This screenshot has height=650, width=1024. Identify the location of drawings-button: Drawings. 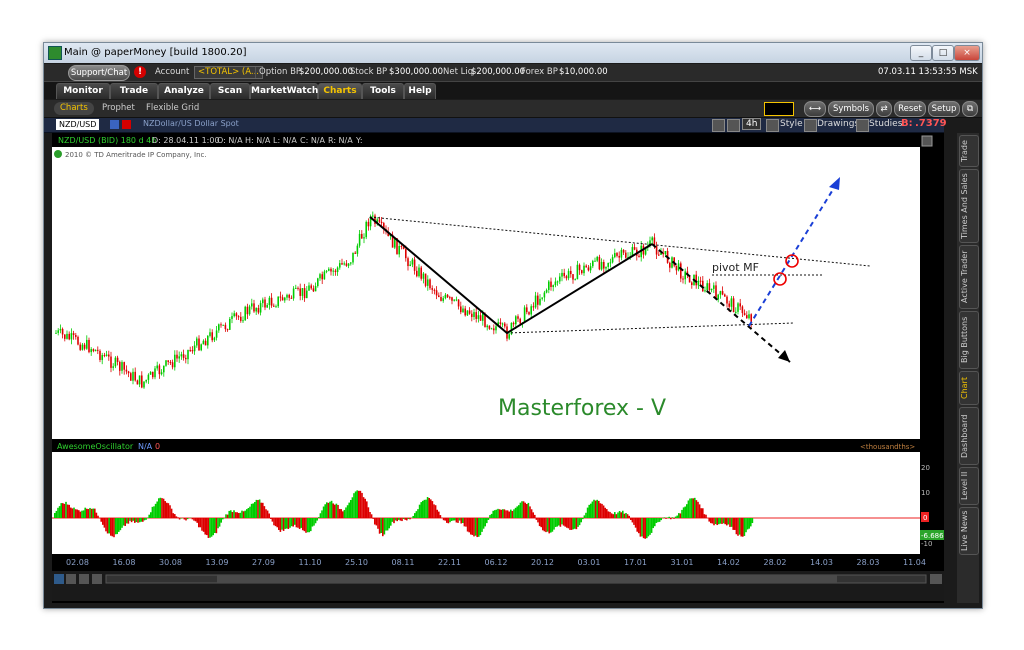
(838, 124).